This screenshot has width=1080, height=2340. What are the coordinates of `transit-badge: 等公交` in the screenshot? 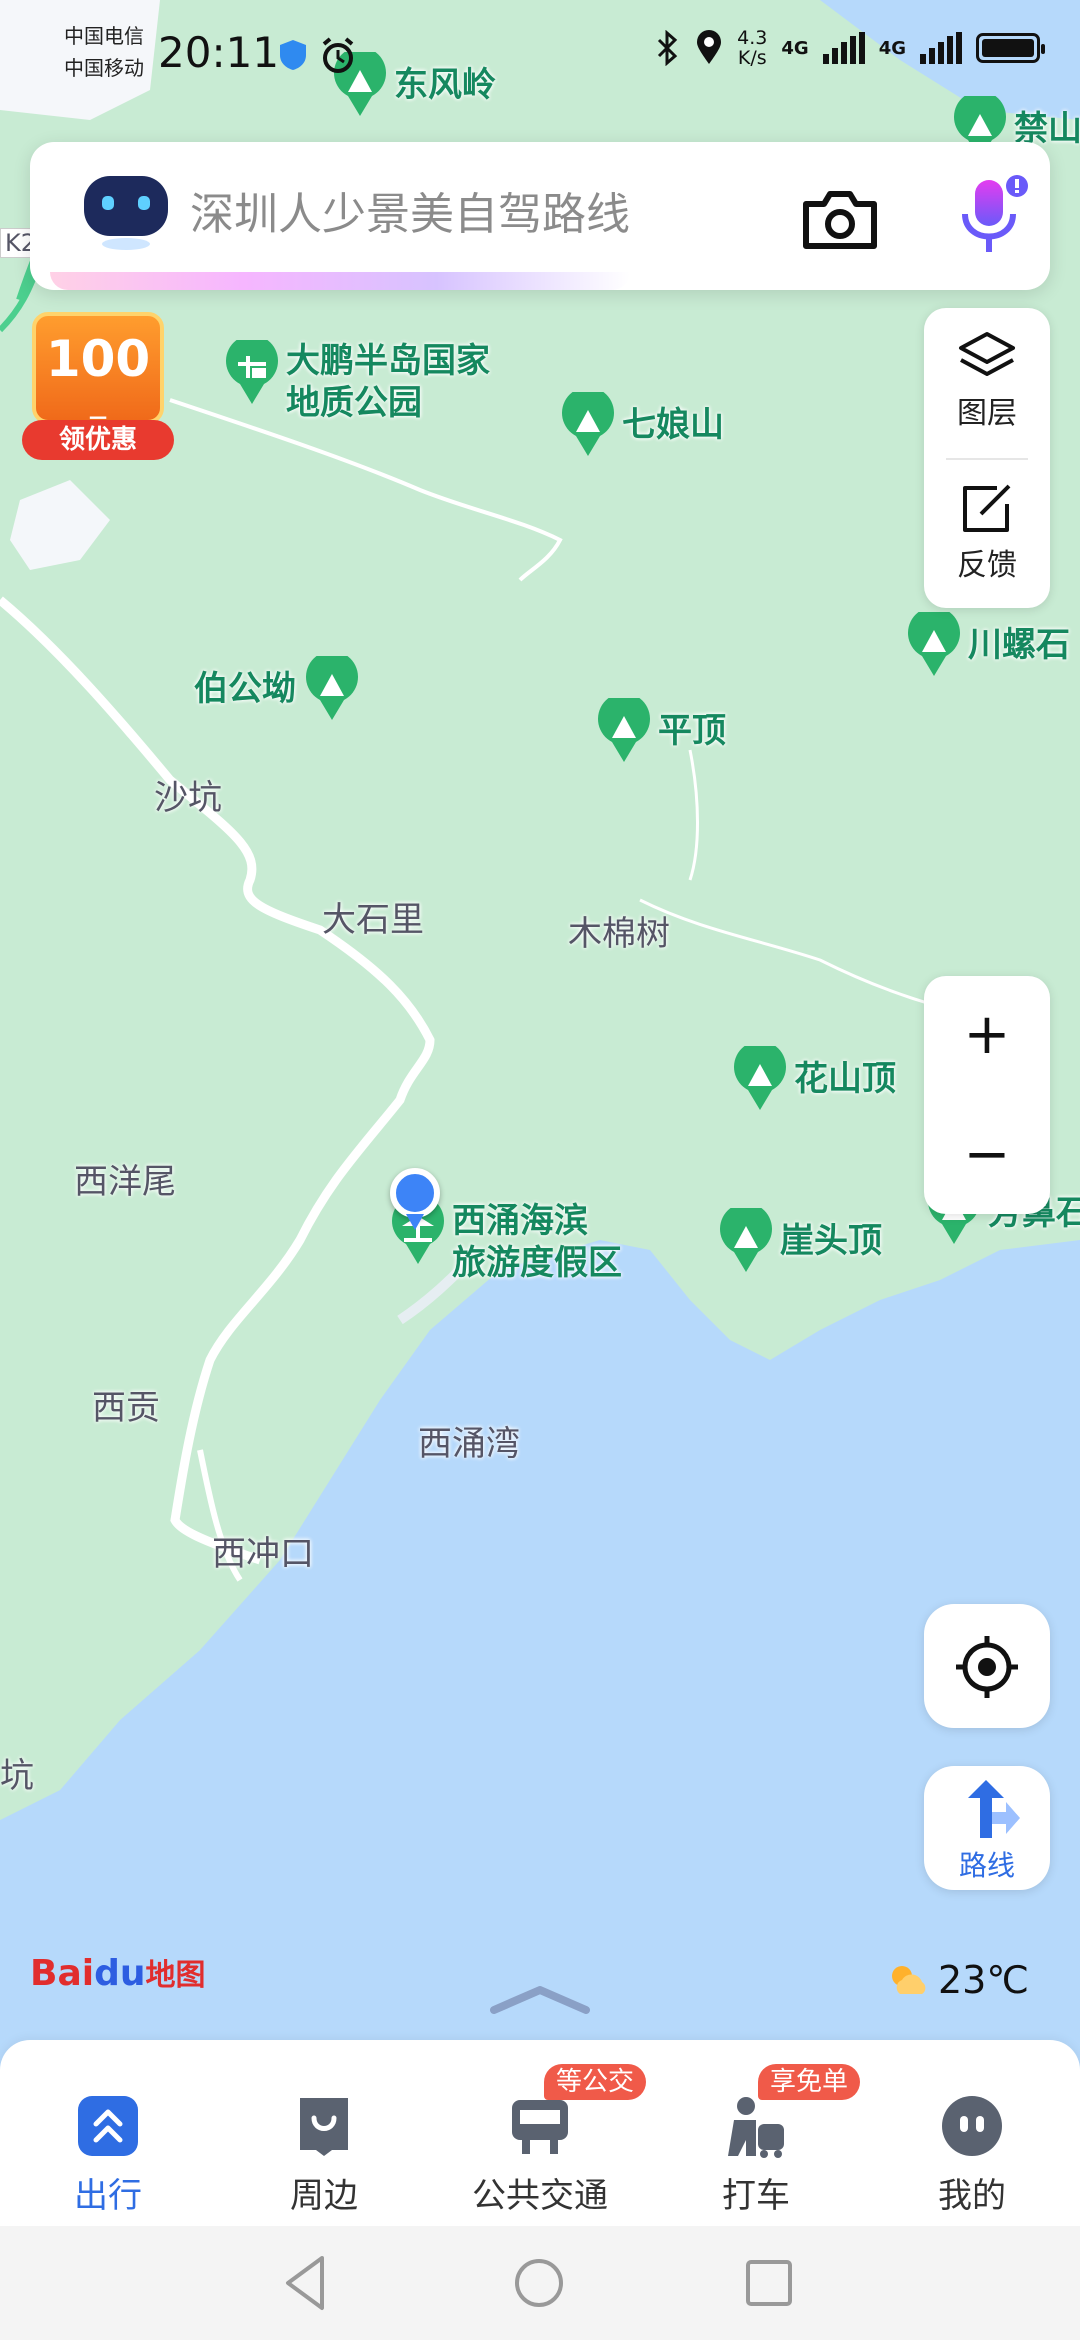 It's located at (595, 2082).